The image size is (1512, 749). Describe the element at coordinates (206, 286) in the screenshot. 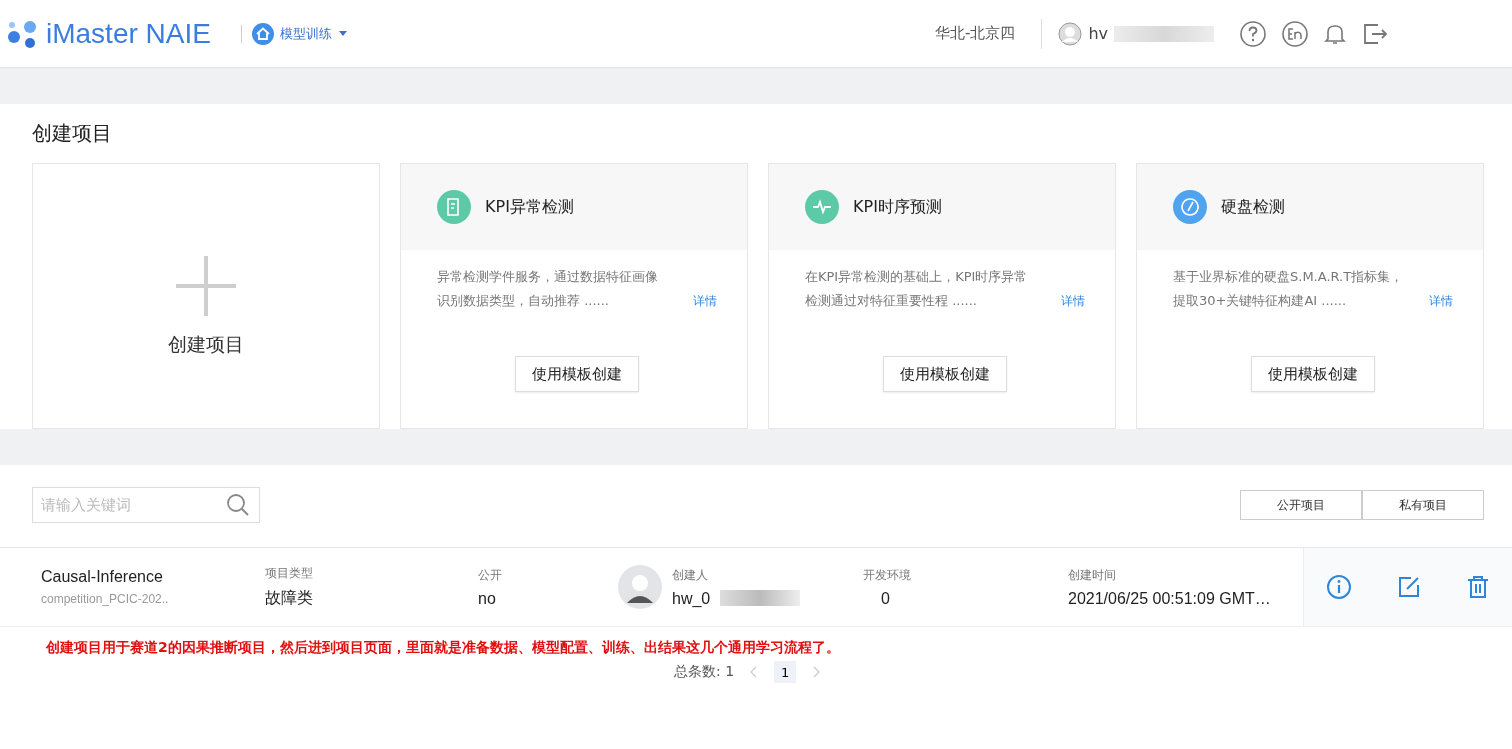

I see `plus-icon` at that location.